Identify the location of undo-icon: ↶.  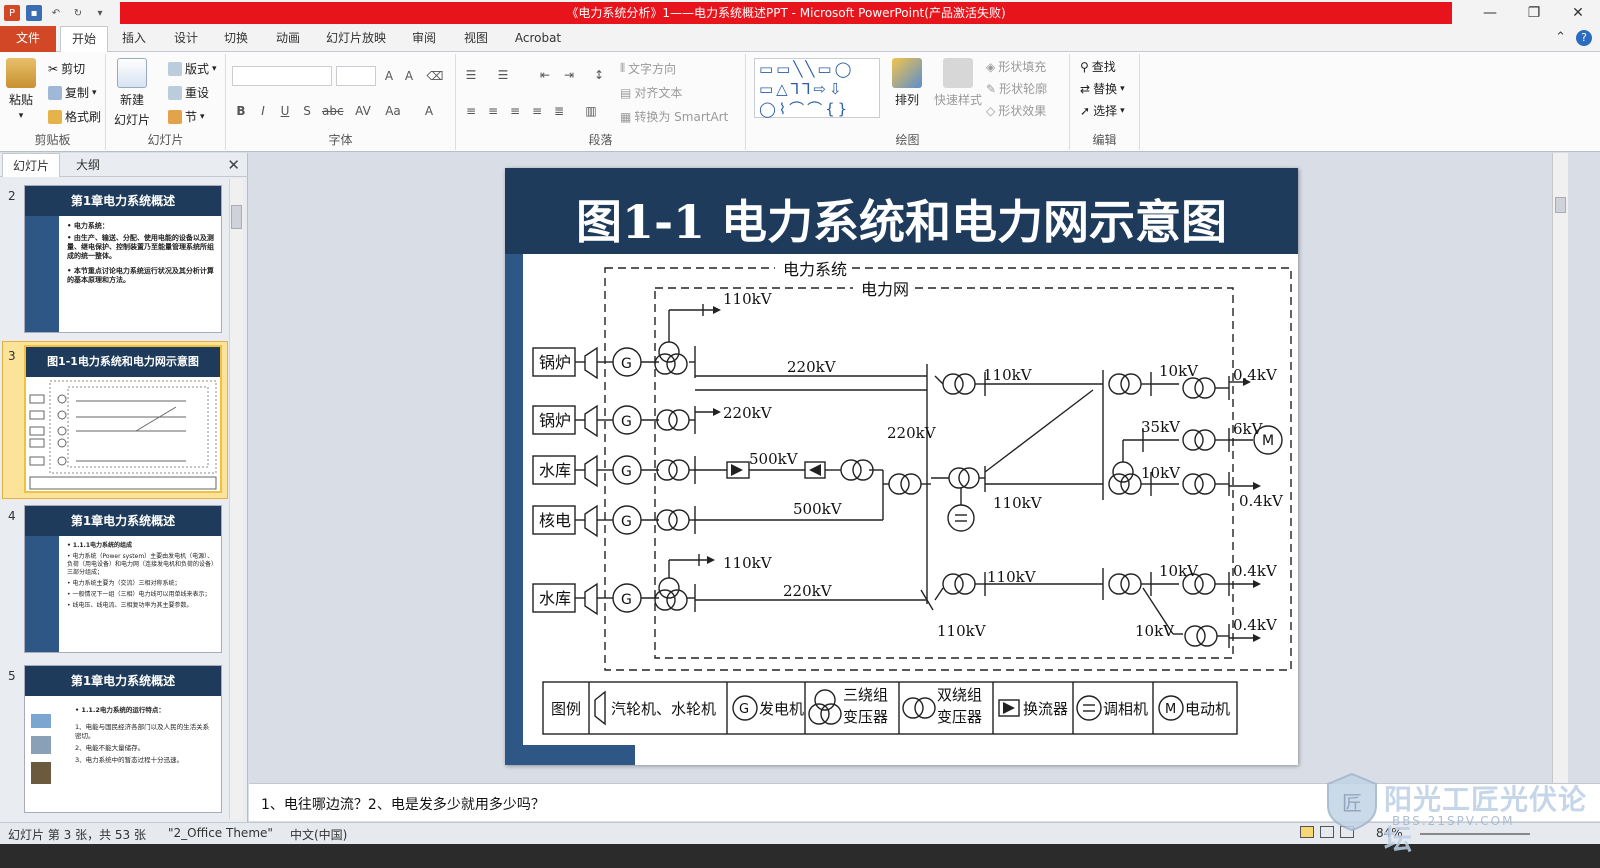
(56, 13).